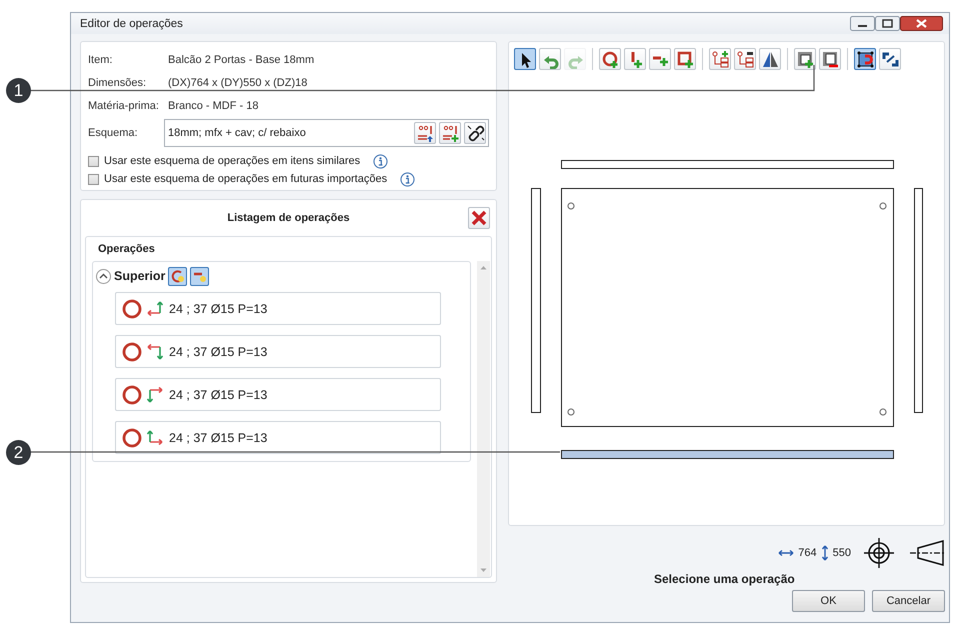  Describe the element at coordinates (18, 452) in the screenshot. I see `callout-badge: 2` at that location.